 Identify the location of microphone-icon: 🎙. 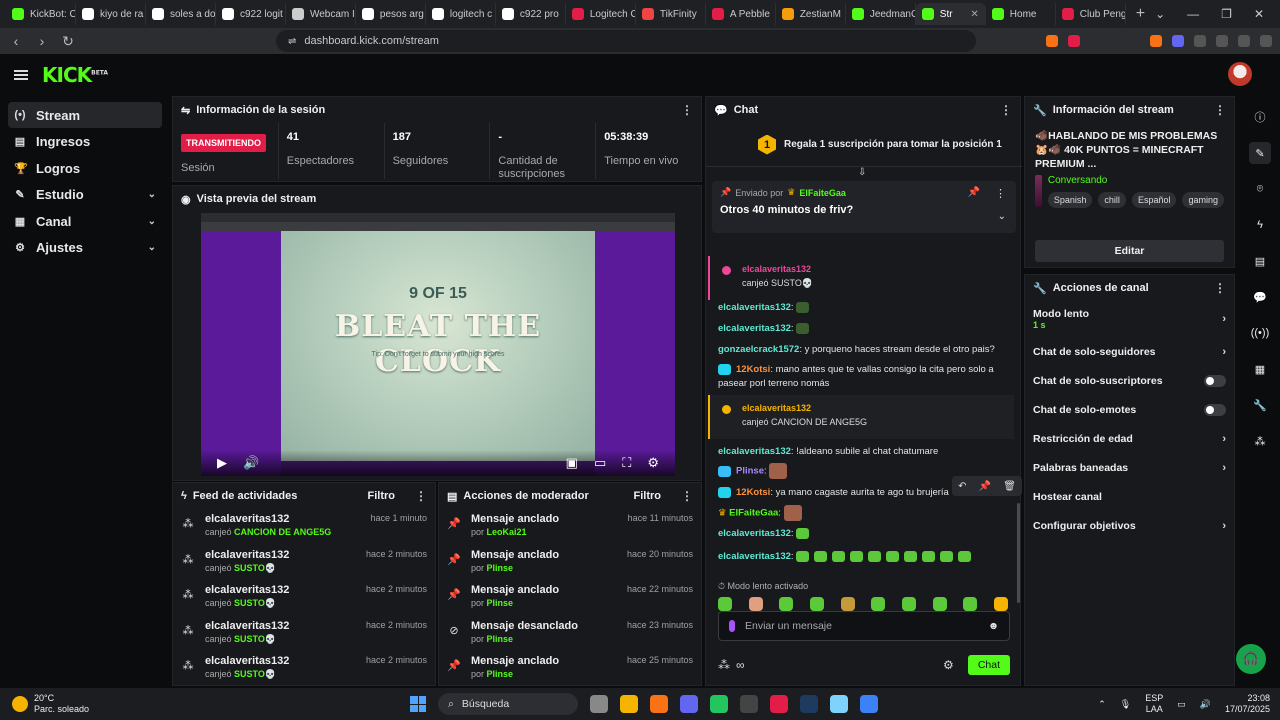
(1125, 704).